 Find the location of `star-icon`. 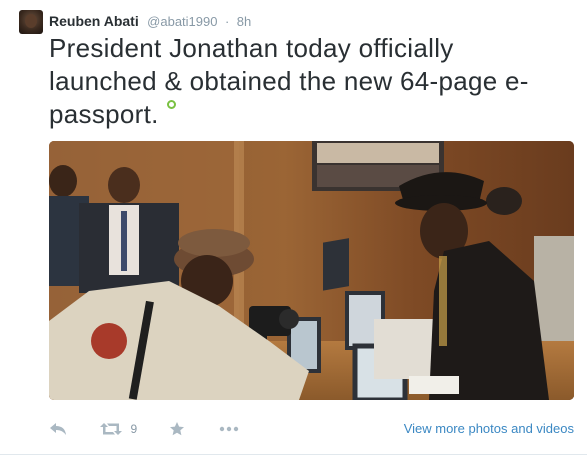

star-icon is located at coordinates (177, 428).